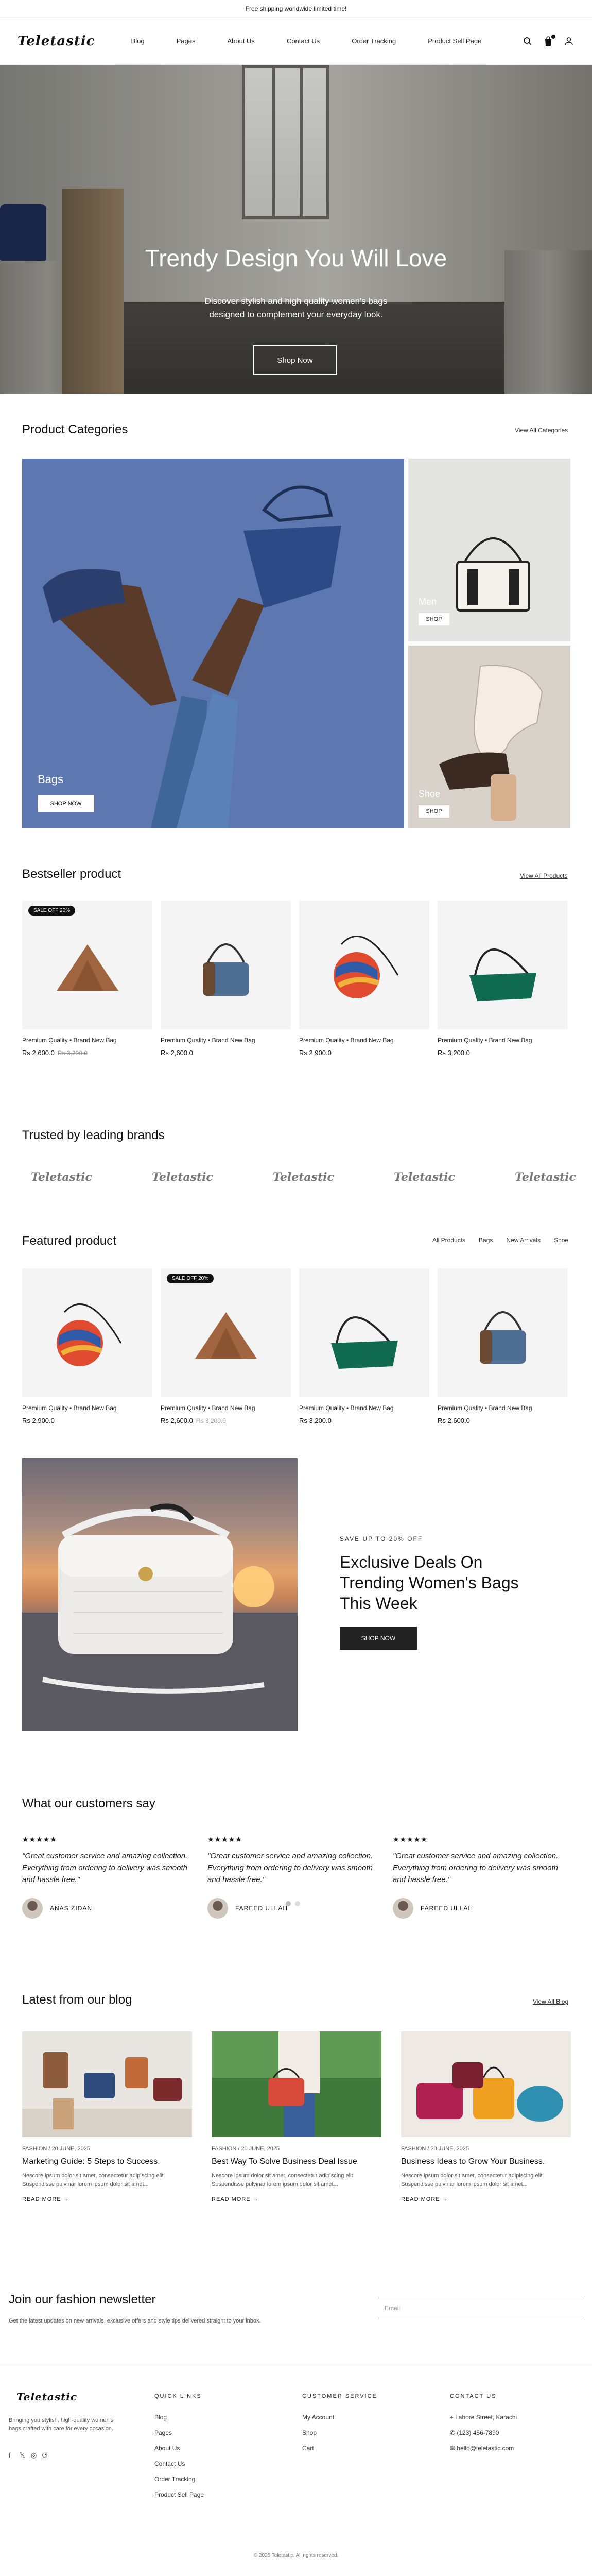  I want to click on nav-blog: Blog, so click(138, 41).